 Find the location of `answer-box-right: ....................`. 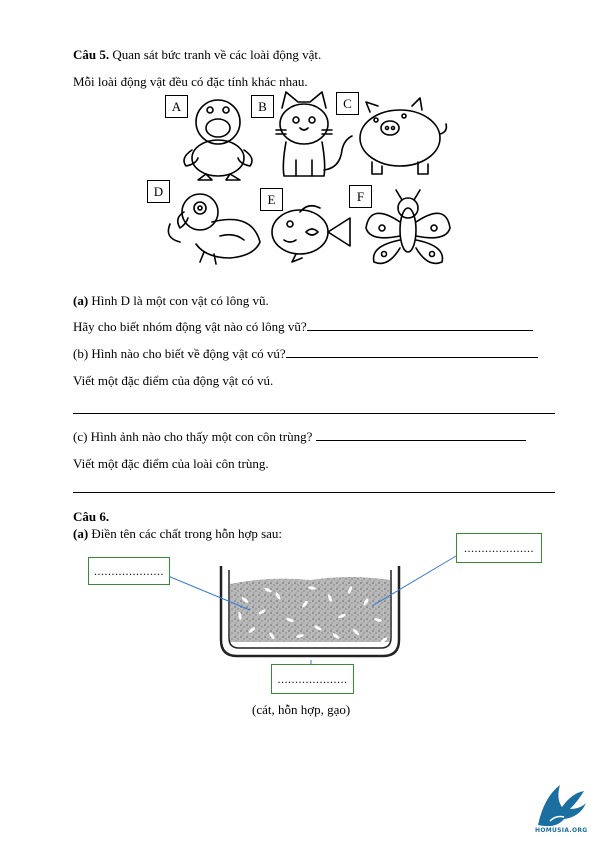

answer-box-right: .................... is located at coordinates (499, 548).